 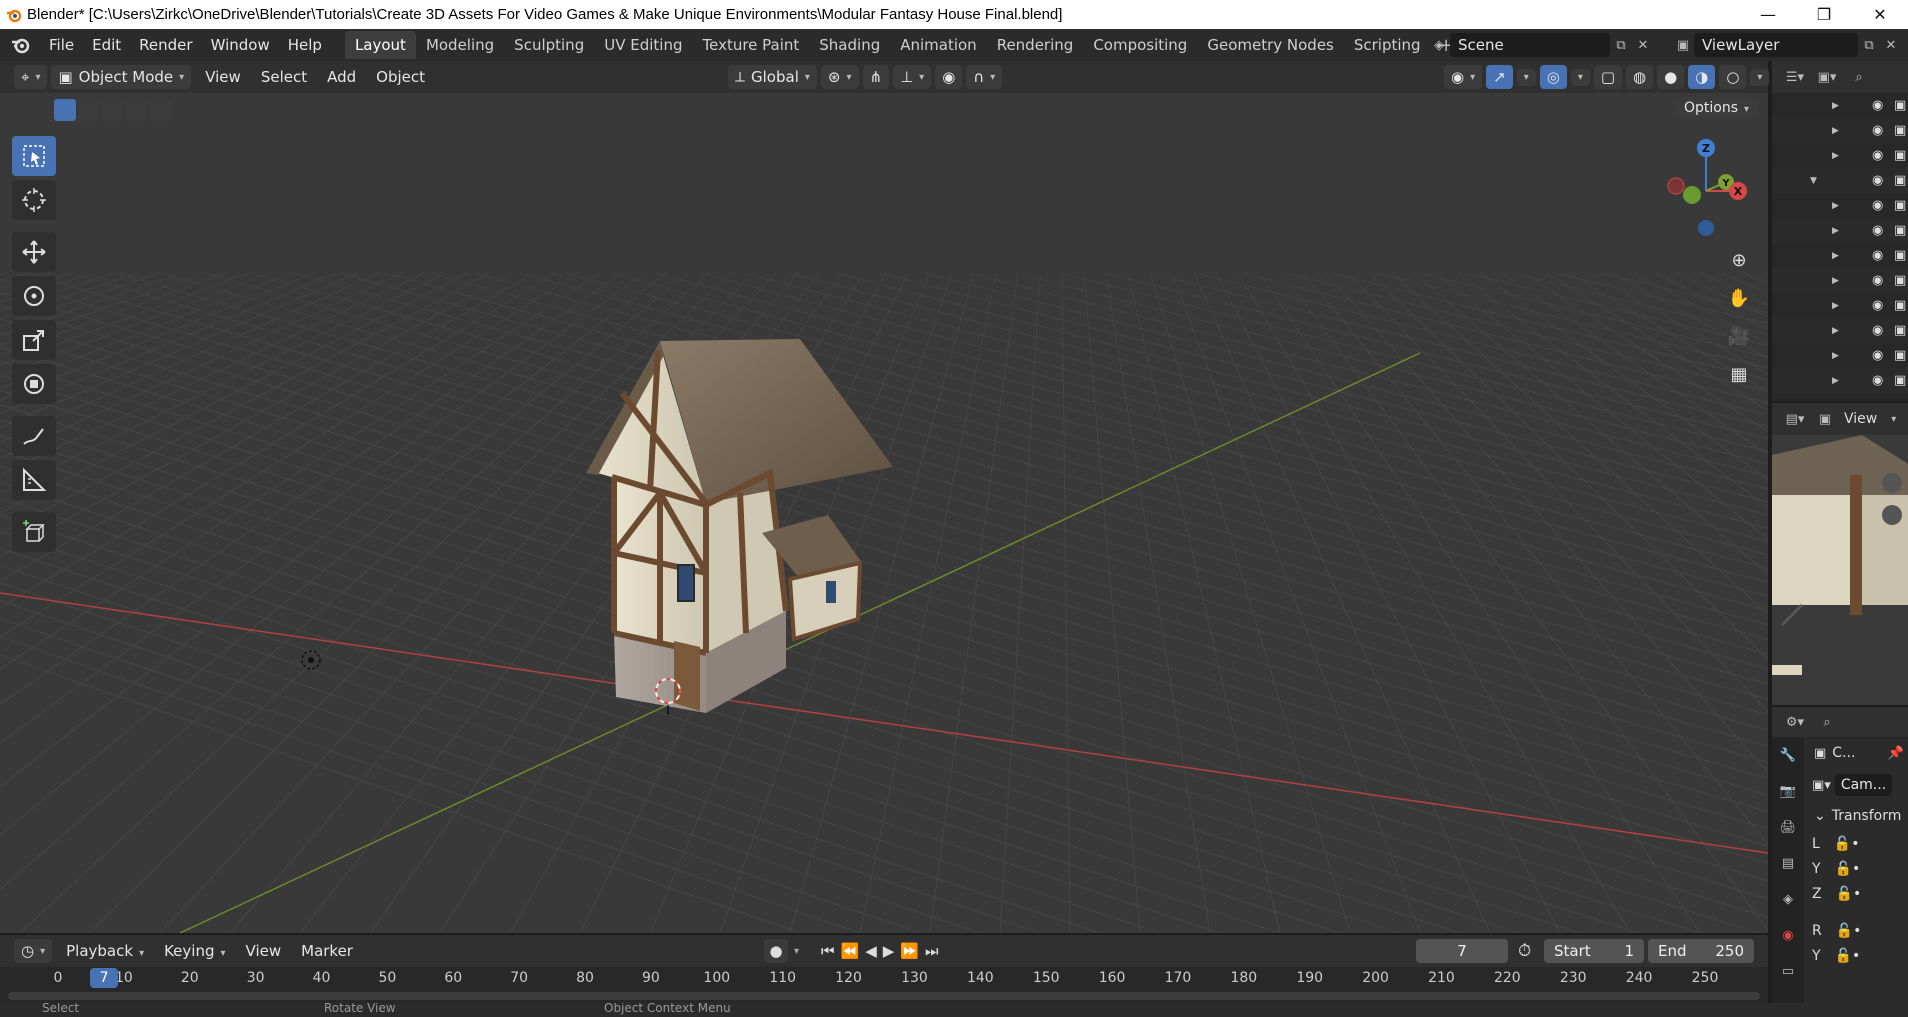 What do you see at coordinates (1869, 45) in the screenshot?
I see `new-view-layer-icon: ⧉` at bounding box center [1869, 45].